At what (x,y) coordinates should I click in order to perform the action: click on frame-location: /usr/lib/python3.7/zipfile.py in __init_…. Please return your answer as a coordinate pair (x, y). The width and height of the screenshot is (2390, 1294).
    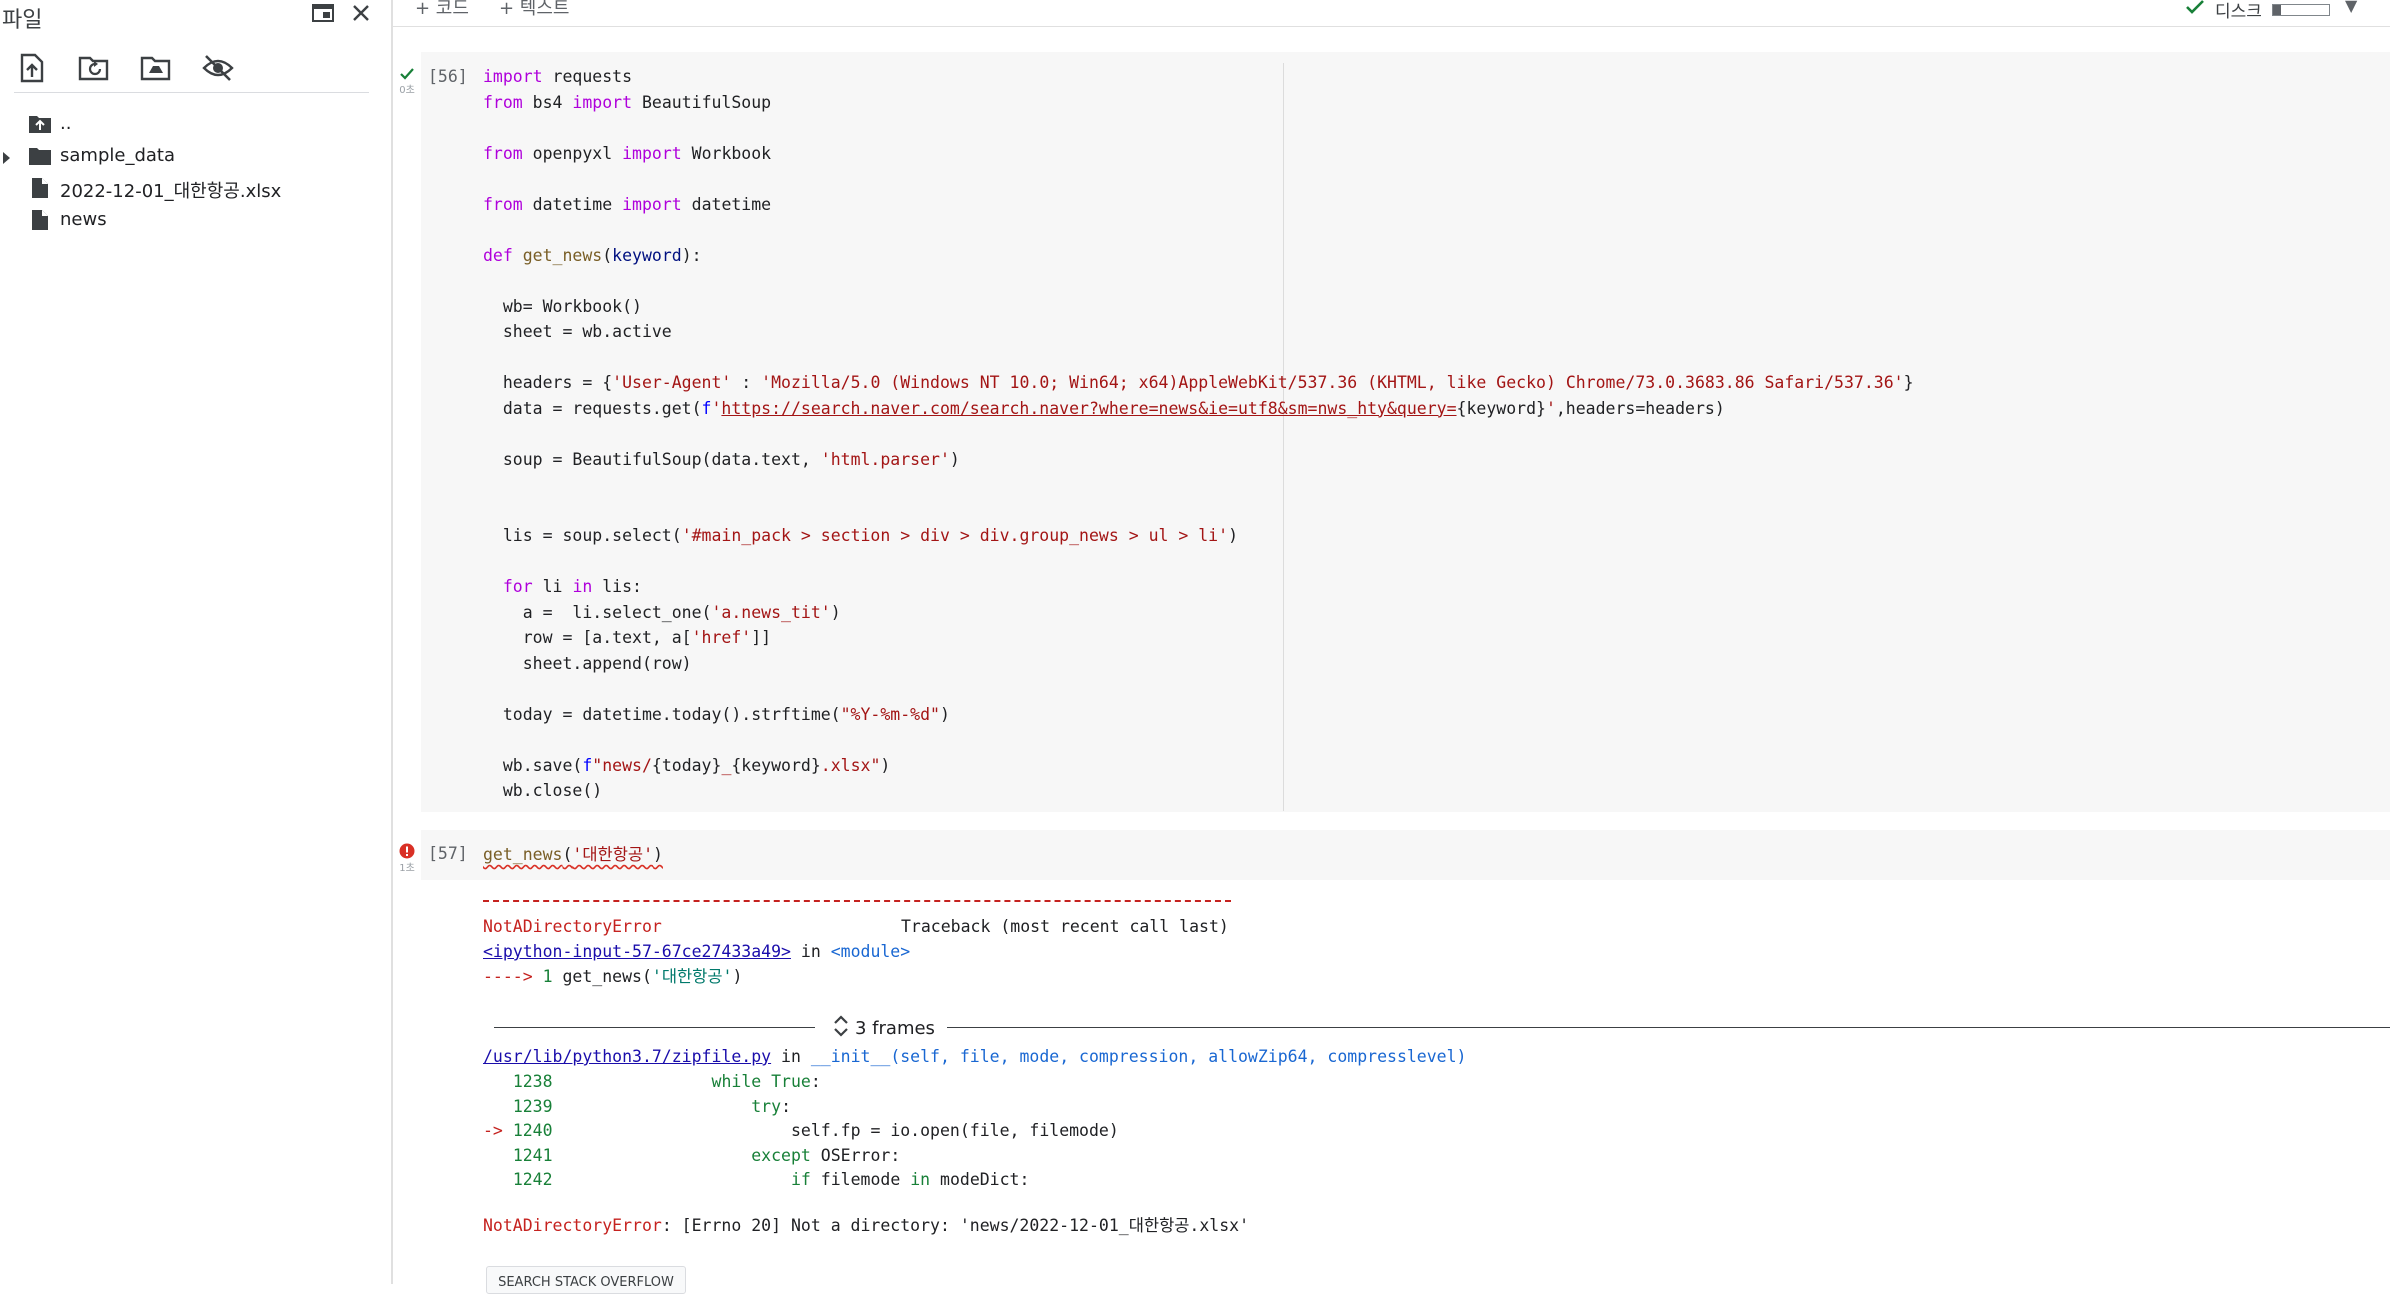
    Looking at the image, I should click on (974, 1057).